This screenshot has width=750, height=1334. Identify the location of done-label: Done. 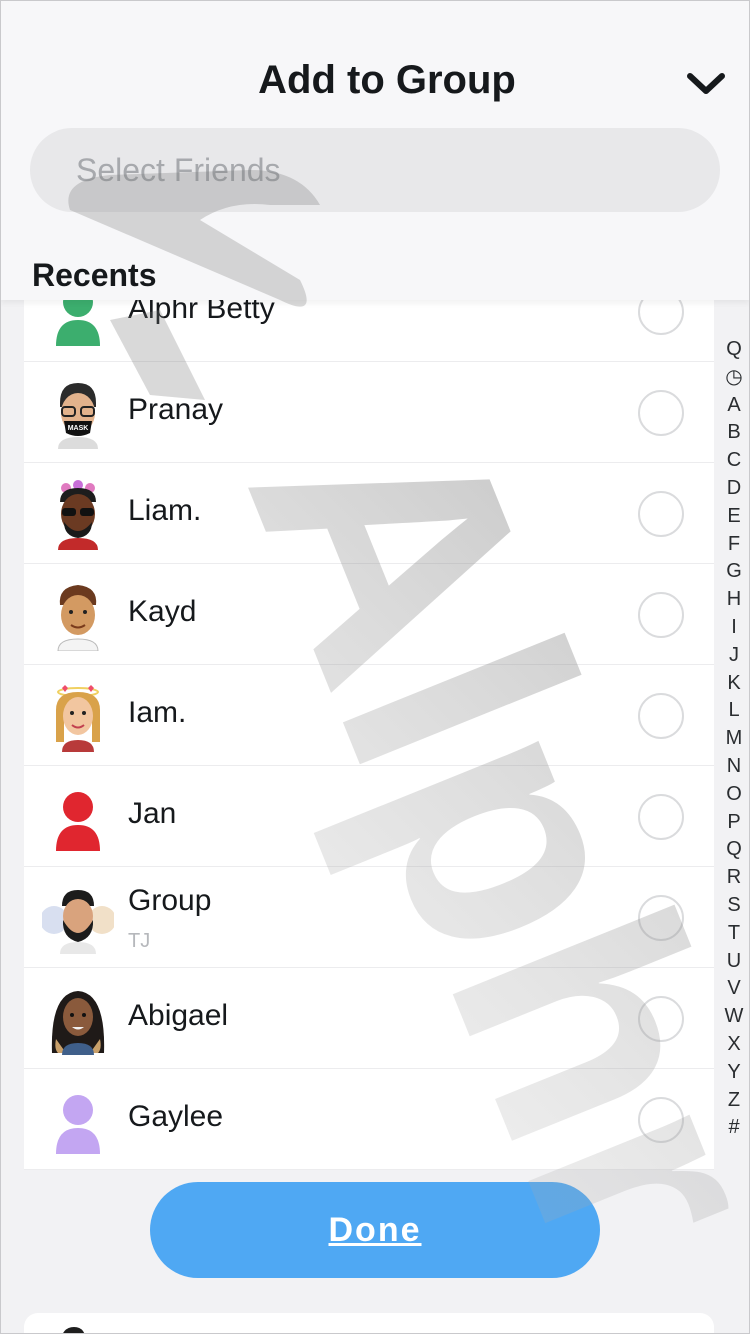
(375, 1229).